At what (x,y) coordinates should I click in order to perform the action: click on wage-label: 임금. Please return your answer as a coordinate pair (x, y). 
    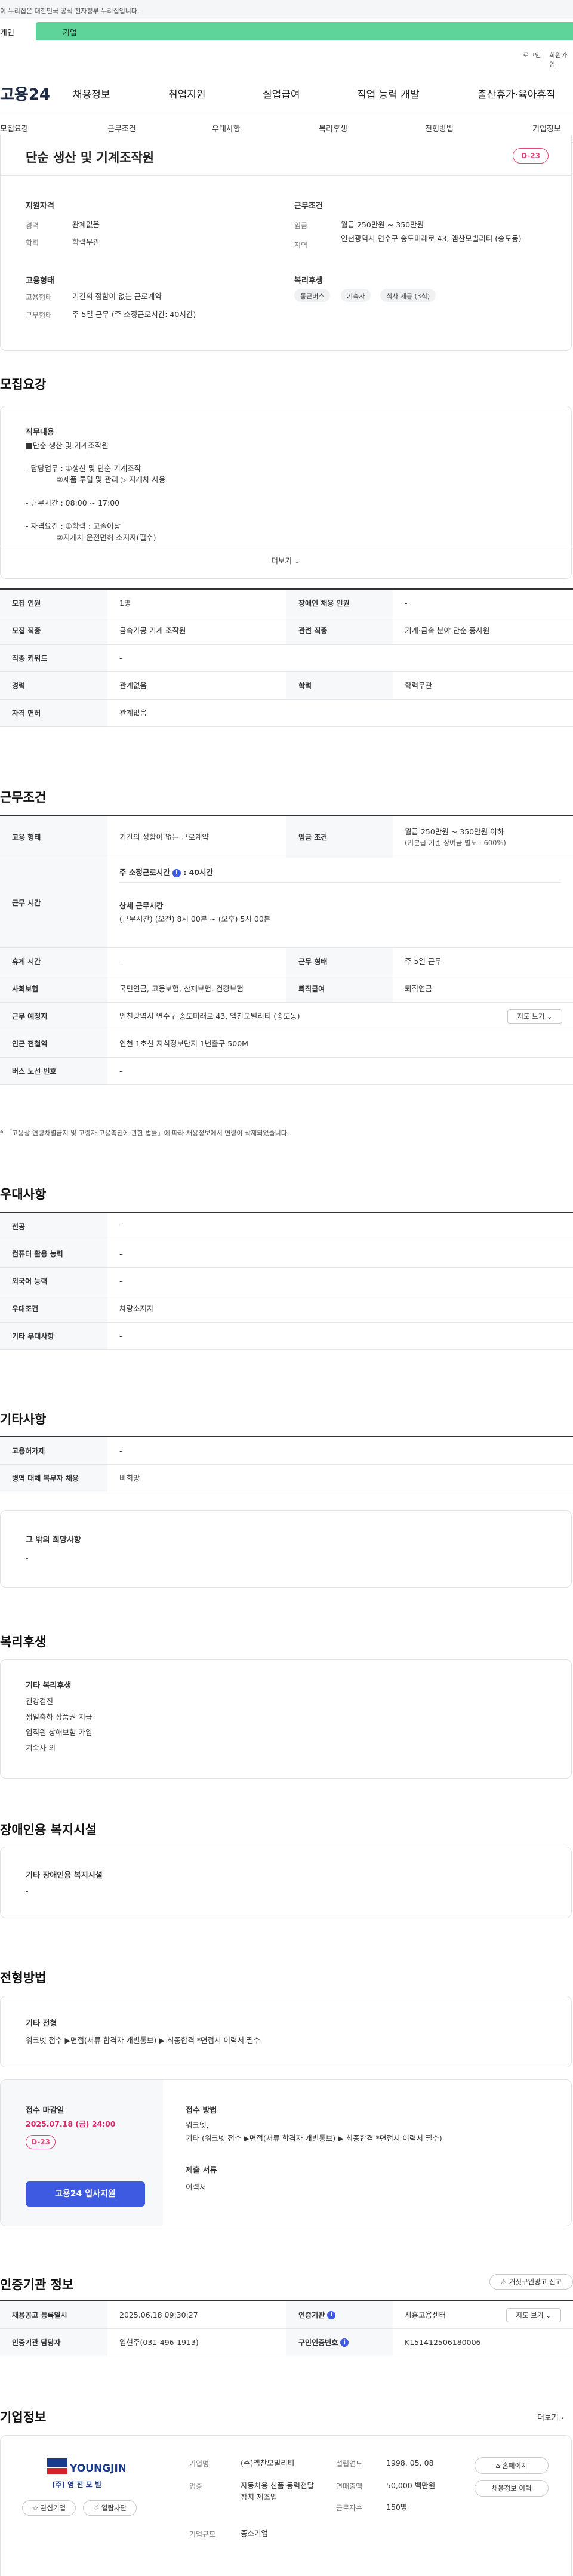
    Looking at the image, I should click on (301, 225).